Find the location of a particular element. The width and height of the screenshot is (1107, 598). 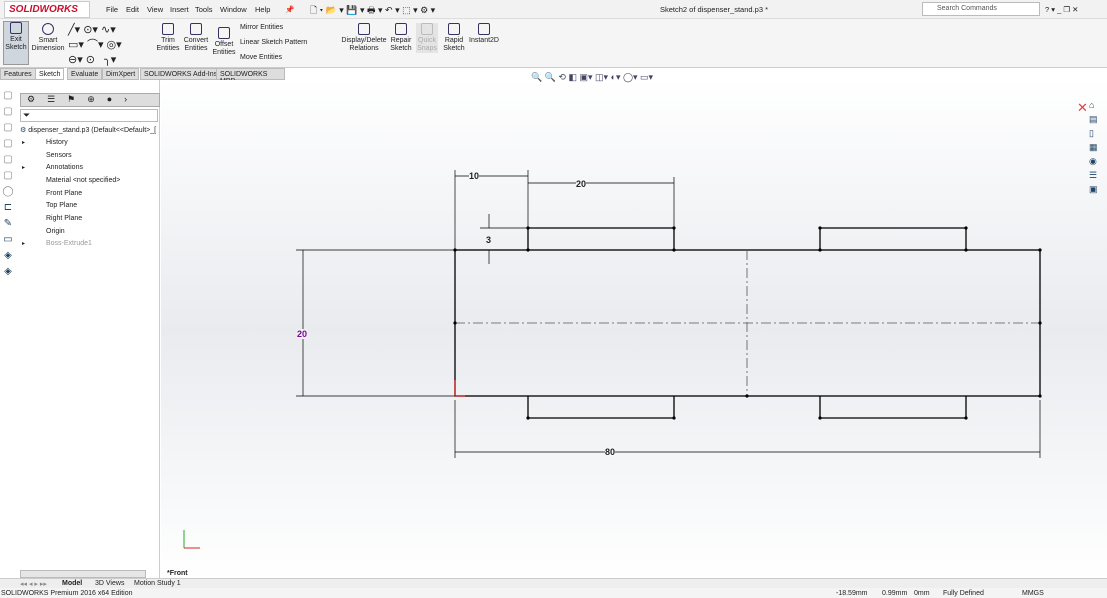

dimension-3: 3 is located at coordinates (488, 240).